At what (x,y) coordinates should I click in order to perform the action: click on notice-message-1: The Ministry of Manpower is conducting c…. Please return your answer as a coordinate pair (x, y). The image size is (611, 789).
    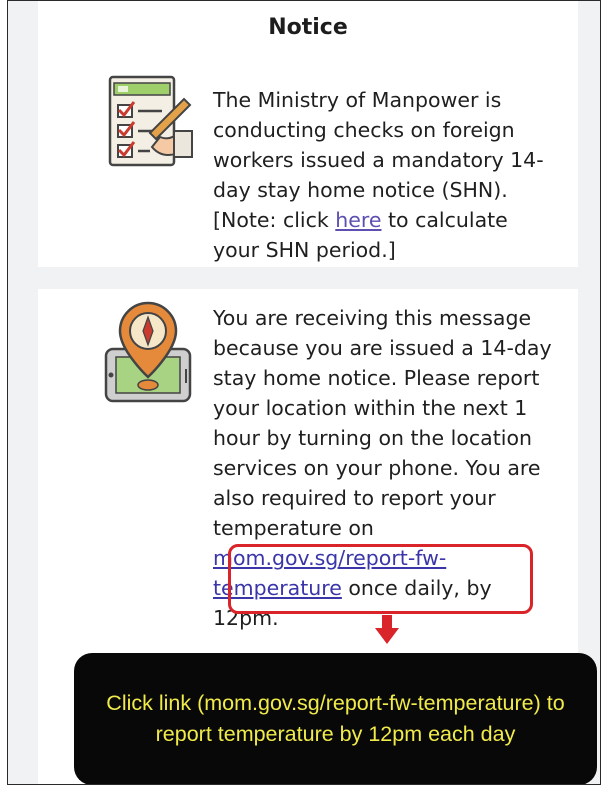
    Looking at the image, I should click on (385, 175).